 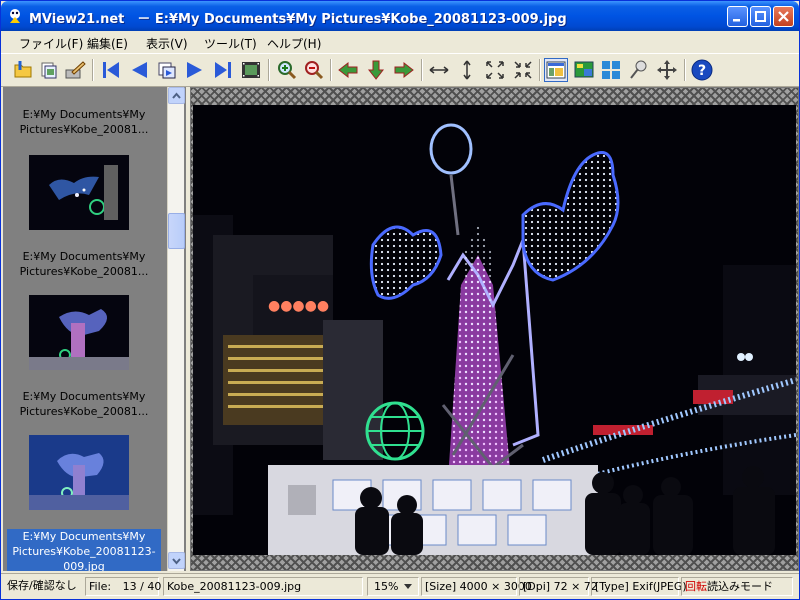 I want to click on fit-window-button, so click(x=495, y=70).